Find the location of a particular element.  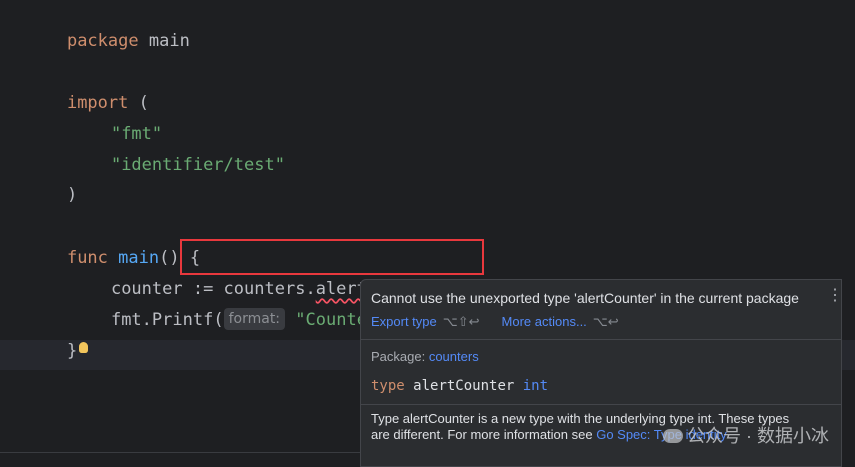

close-brace: } is located at coordinates (72, 351).